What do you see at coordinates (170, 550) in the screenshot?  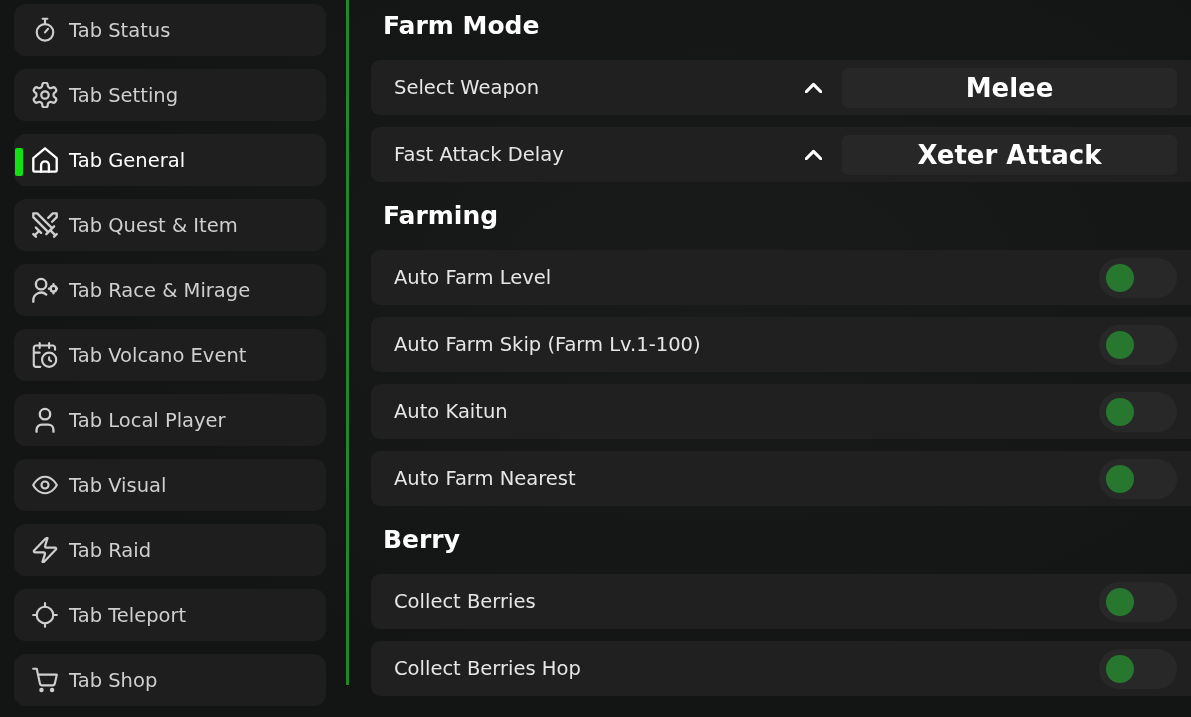 I see `sidebar-tab: Tab Raid` at bounding box center [170, 550].